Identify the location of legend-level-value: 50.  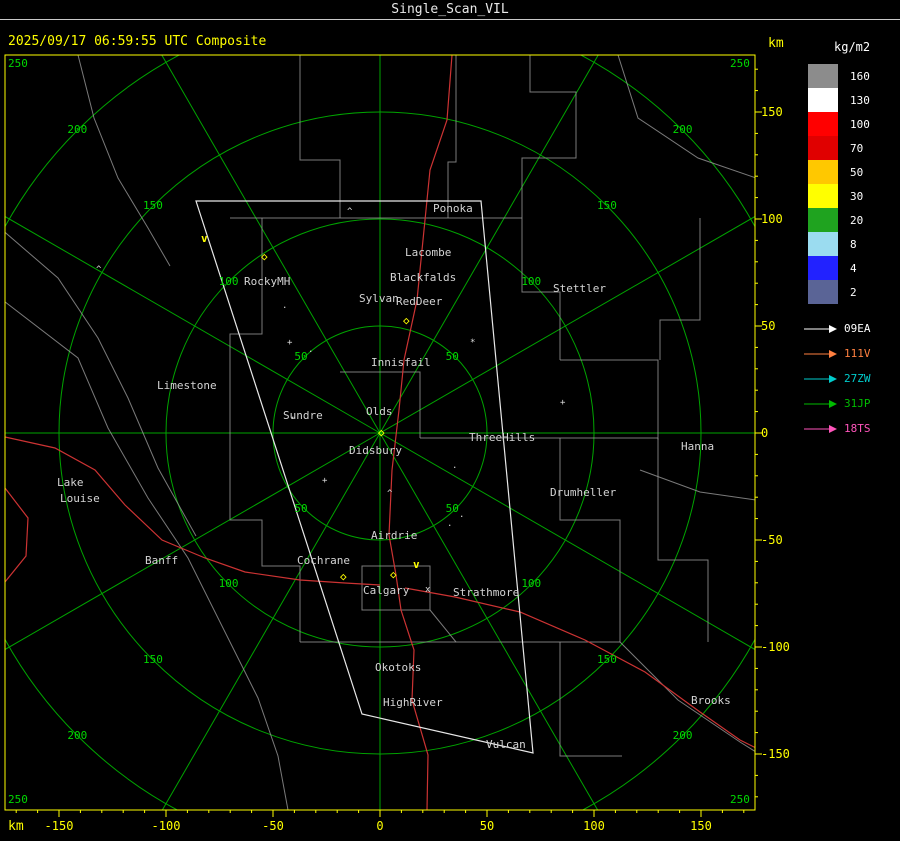
(857, 172).